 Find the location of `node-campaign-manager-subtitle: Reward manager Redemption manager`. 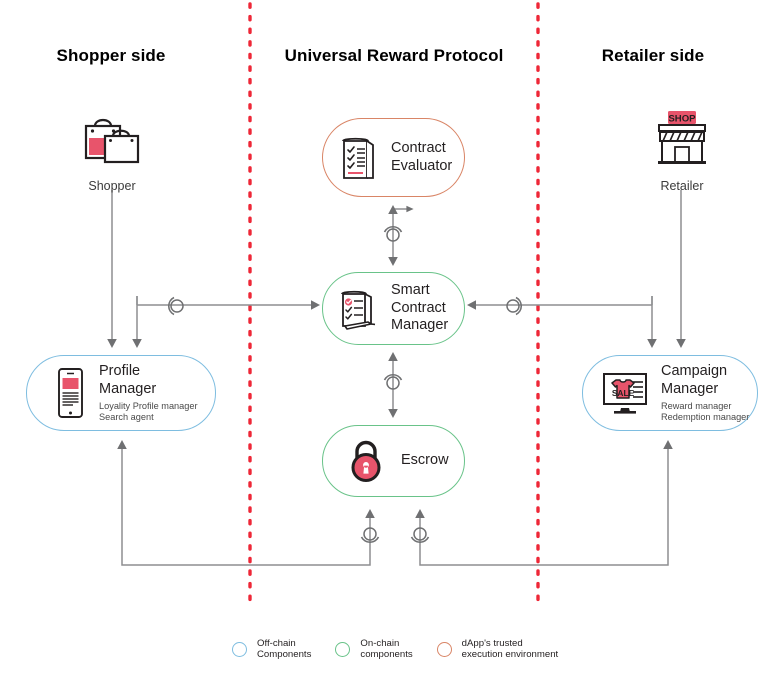

node-campaign-manager-subtitle: Reward manager Redemption manager is located at coordinates (705, 411).